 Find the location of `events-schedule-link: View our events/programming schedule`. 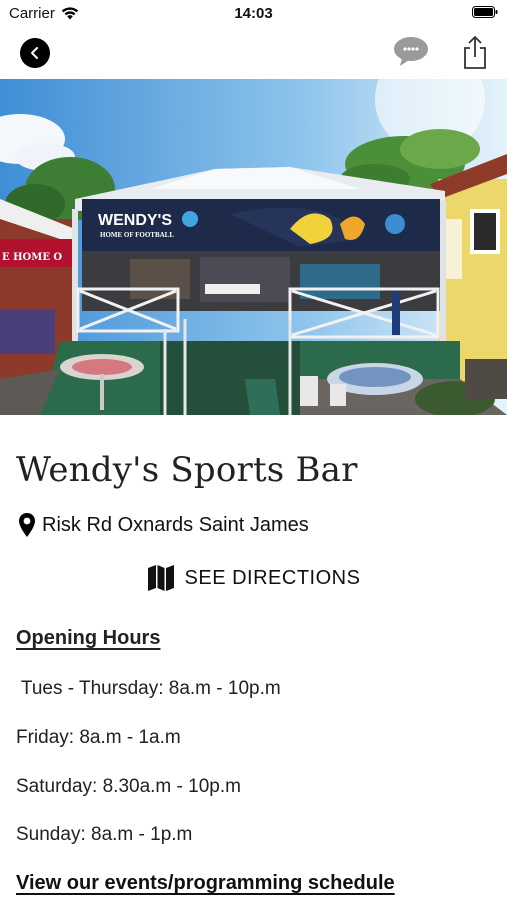

events-schedule-link: View our events/programming schedule is located at coordinates (205, 883).